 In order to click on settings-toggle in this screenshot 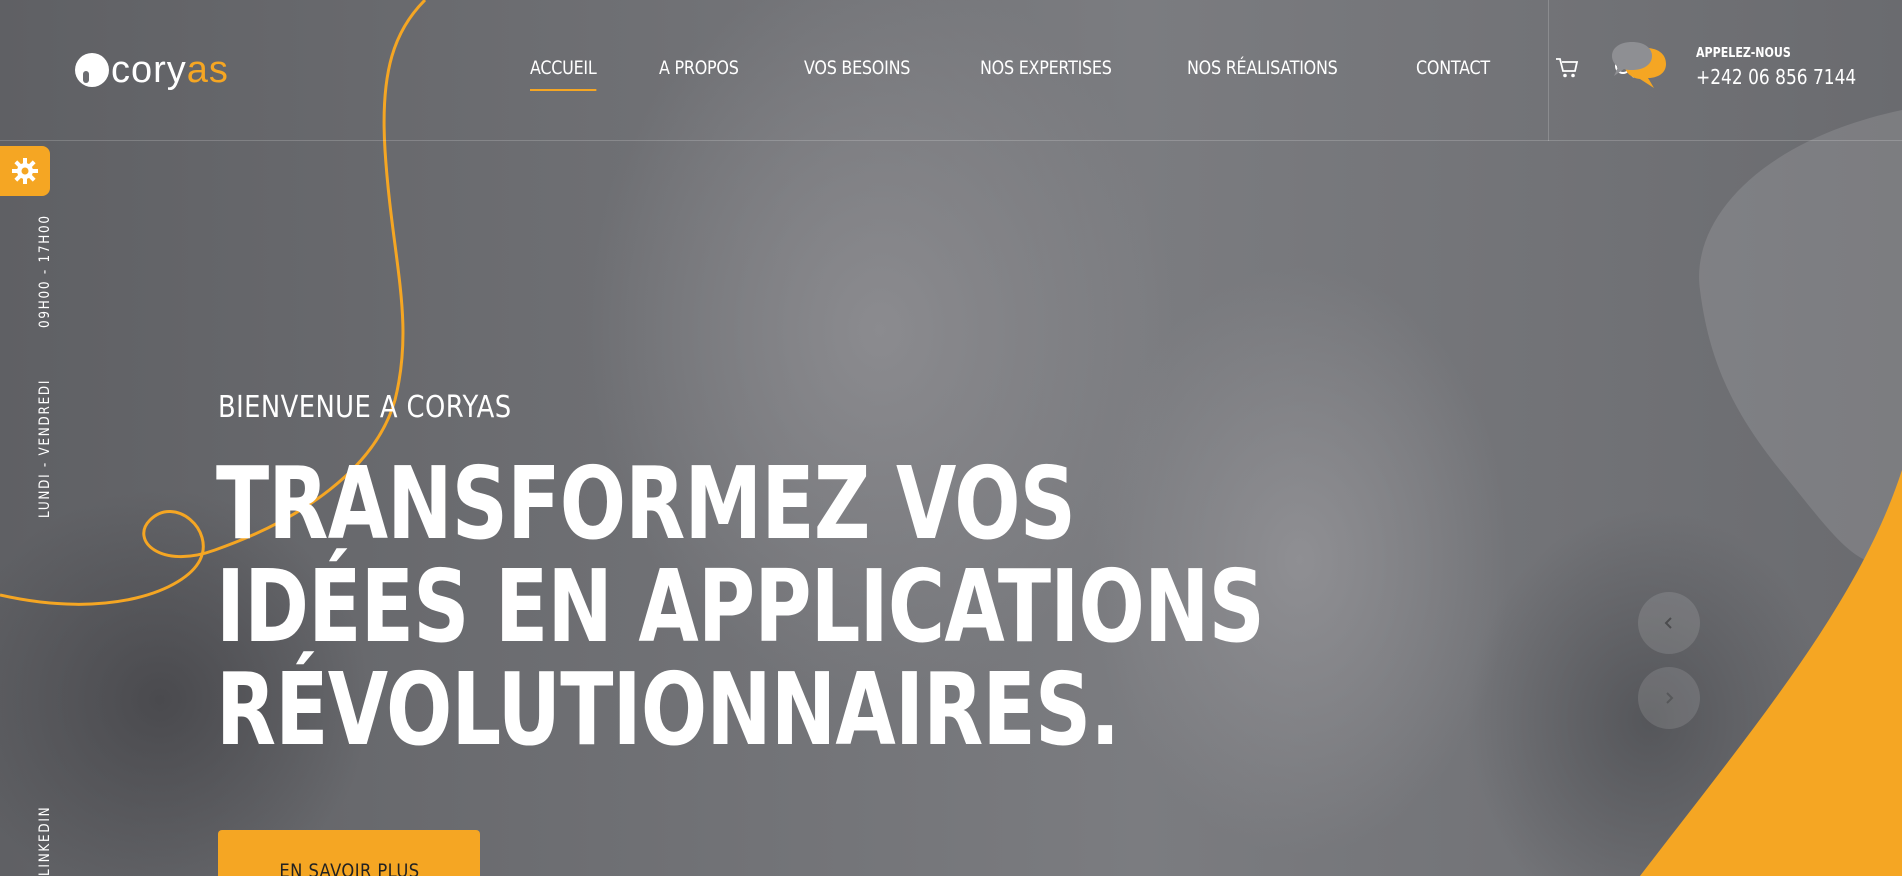, I will do `click(25, 171)`.